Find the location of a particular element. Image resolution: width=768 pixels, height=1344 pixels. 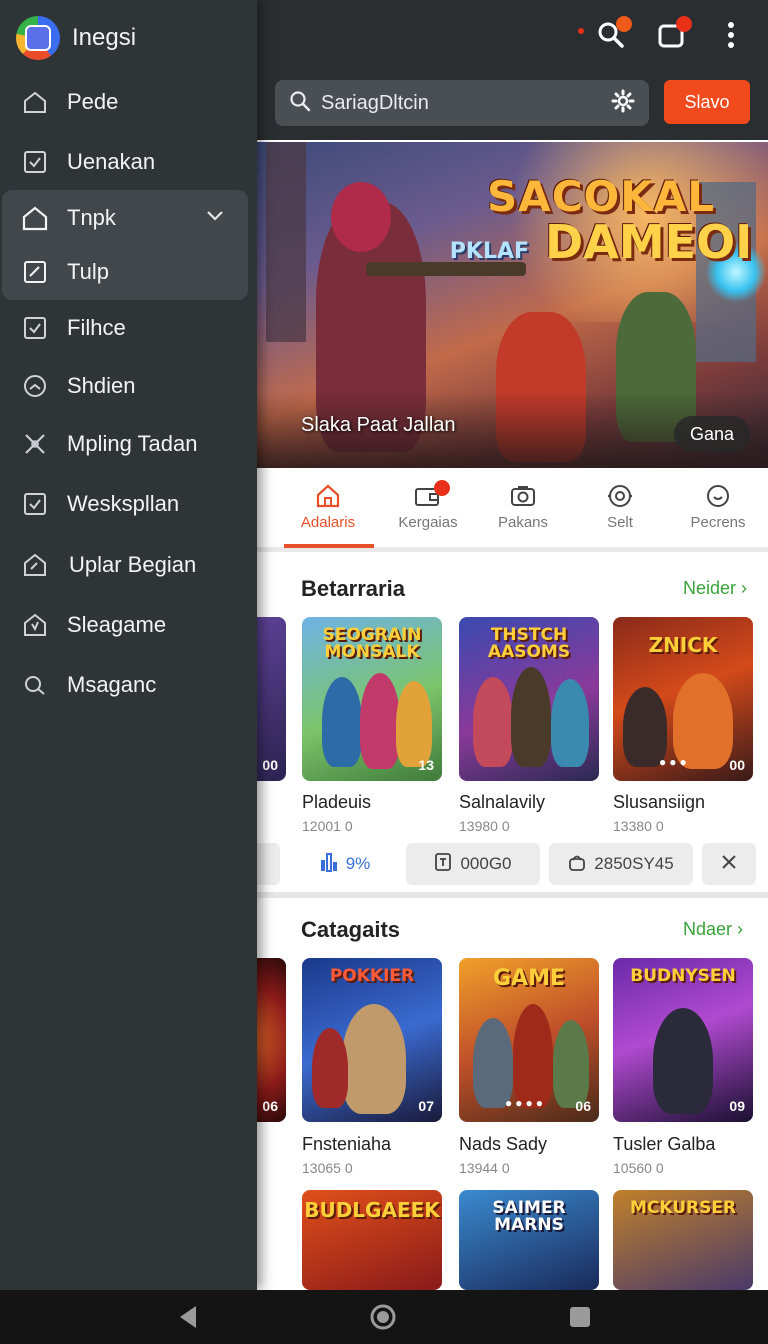

game-card: SAIMER MARNS is located at coordinates (529, 1240).